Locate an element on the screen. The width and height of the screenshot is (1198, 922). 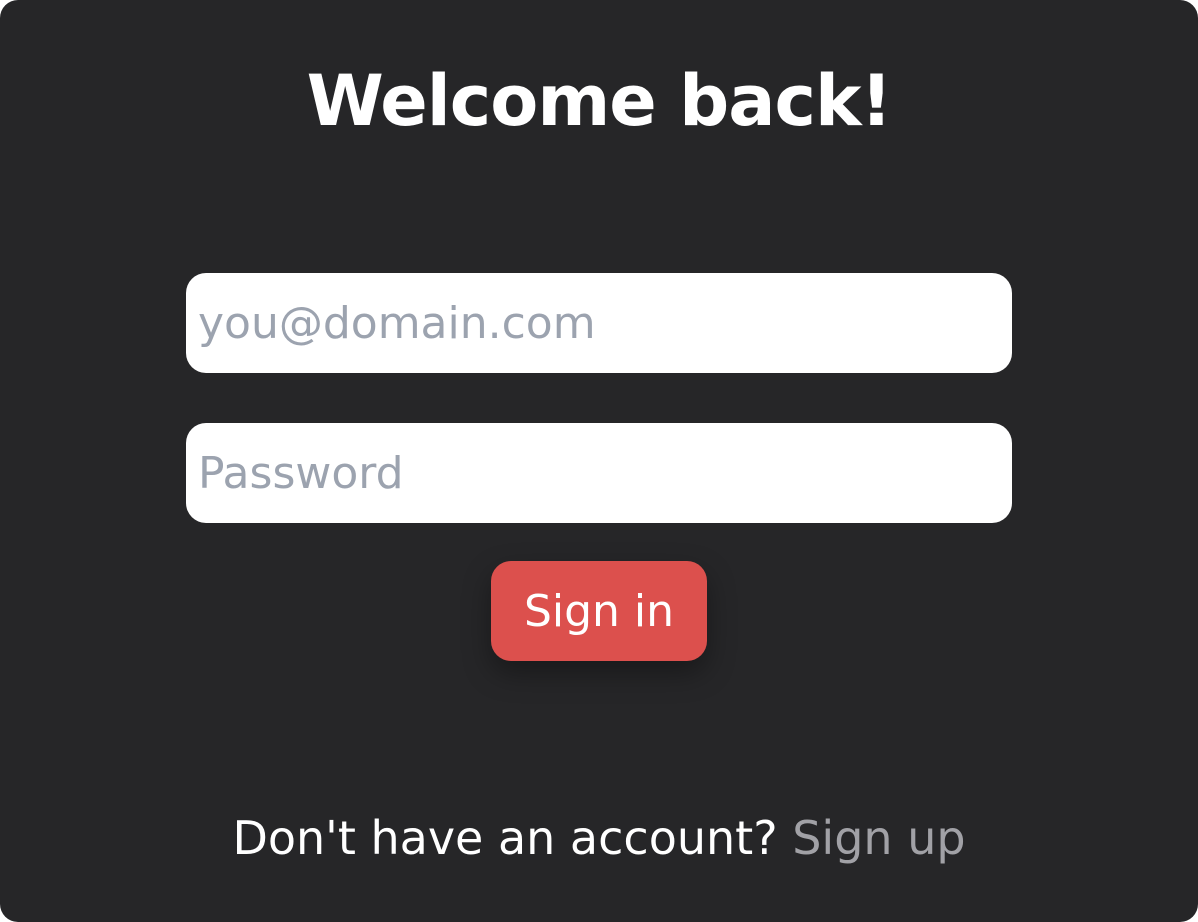
password-field is located at coordinates (599, 473).